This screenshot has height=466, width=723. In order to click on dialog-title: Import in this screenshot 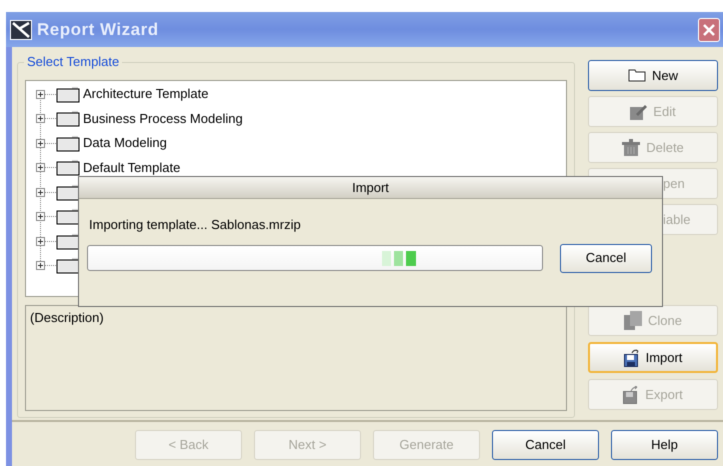, I will do `click(370, 187)`.